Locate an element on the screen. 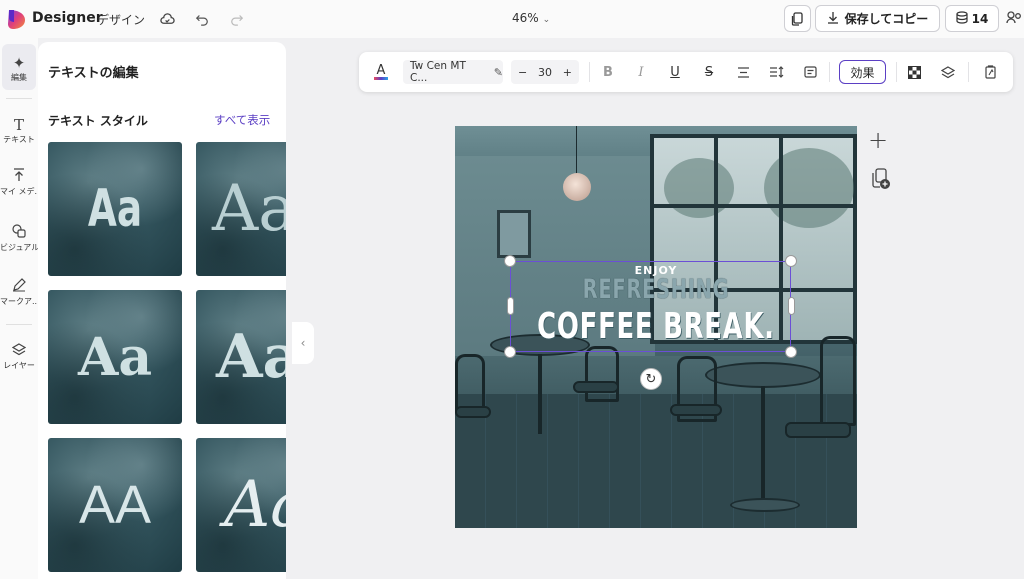 This screenshot has width=1024, height=579. top-bar: Designer デザイン 46% ⌄ 保存してコピー 14 is located at coordinates (512, 19).